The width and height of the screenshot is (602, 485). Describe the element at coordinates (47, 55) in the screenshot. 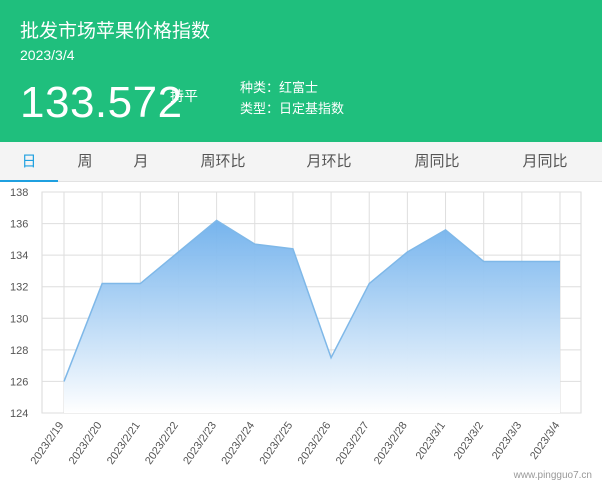

I see `index-date: 2023/3/4` at that location.